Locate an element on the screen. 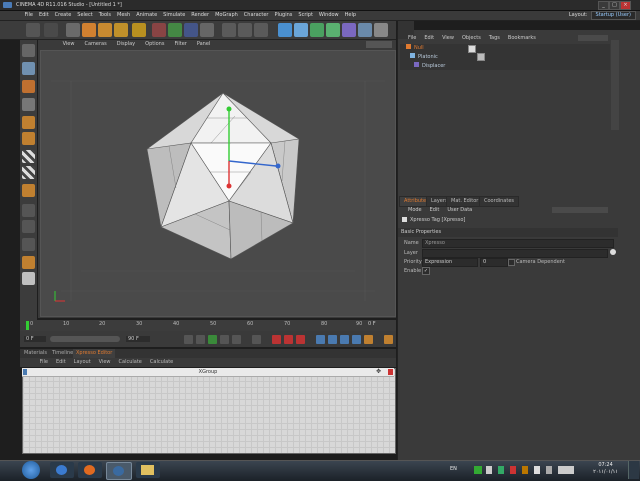 This screenshot has width=640, height=481. menu-script: Script is located at coordinates (305, 15).